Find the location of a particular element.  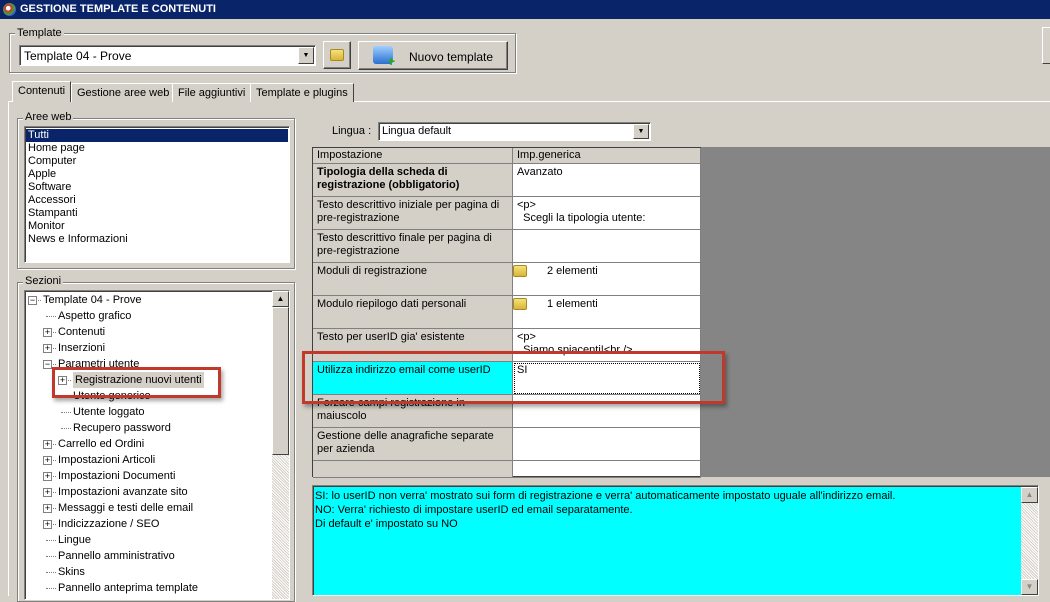

new-template-label: Nuovo template is located at coordinates (451, 57).